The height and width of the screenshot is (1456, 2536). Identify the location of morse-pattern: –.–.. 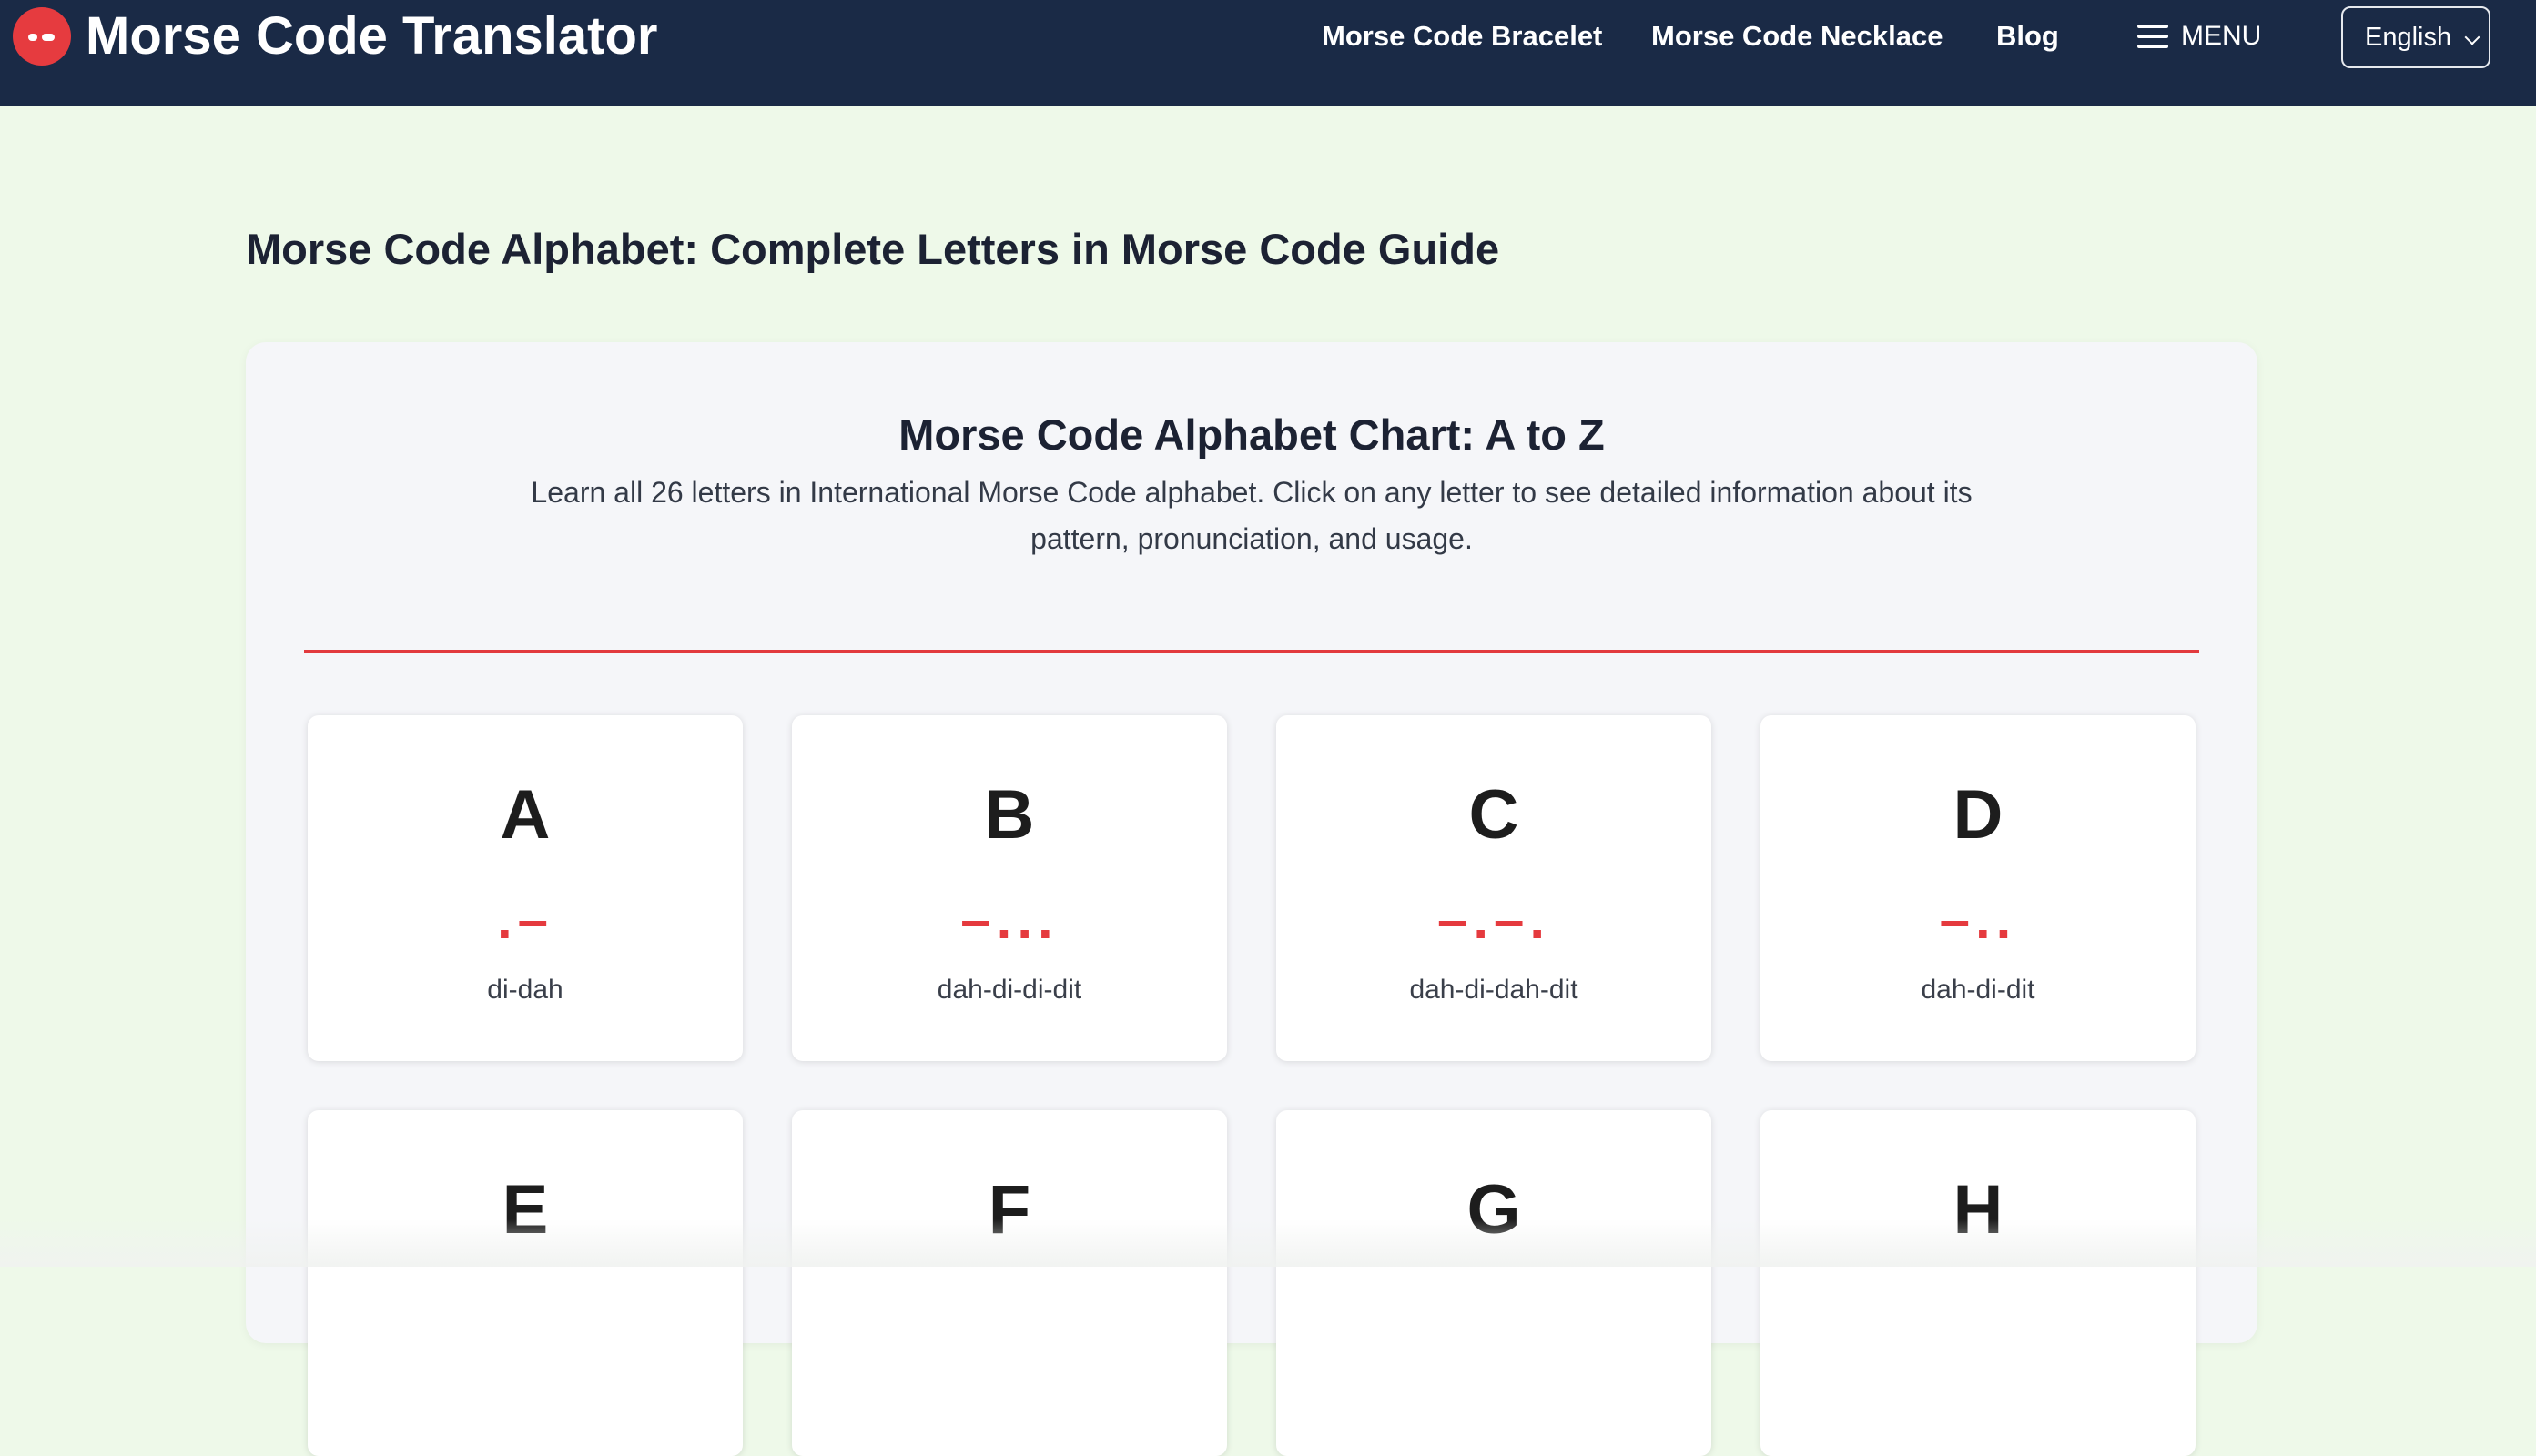
(1493, 920).